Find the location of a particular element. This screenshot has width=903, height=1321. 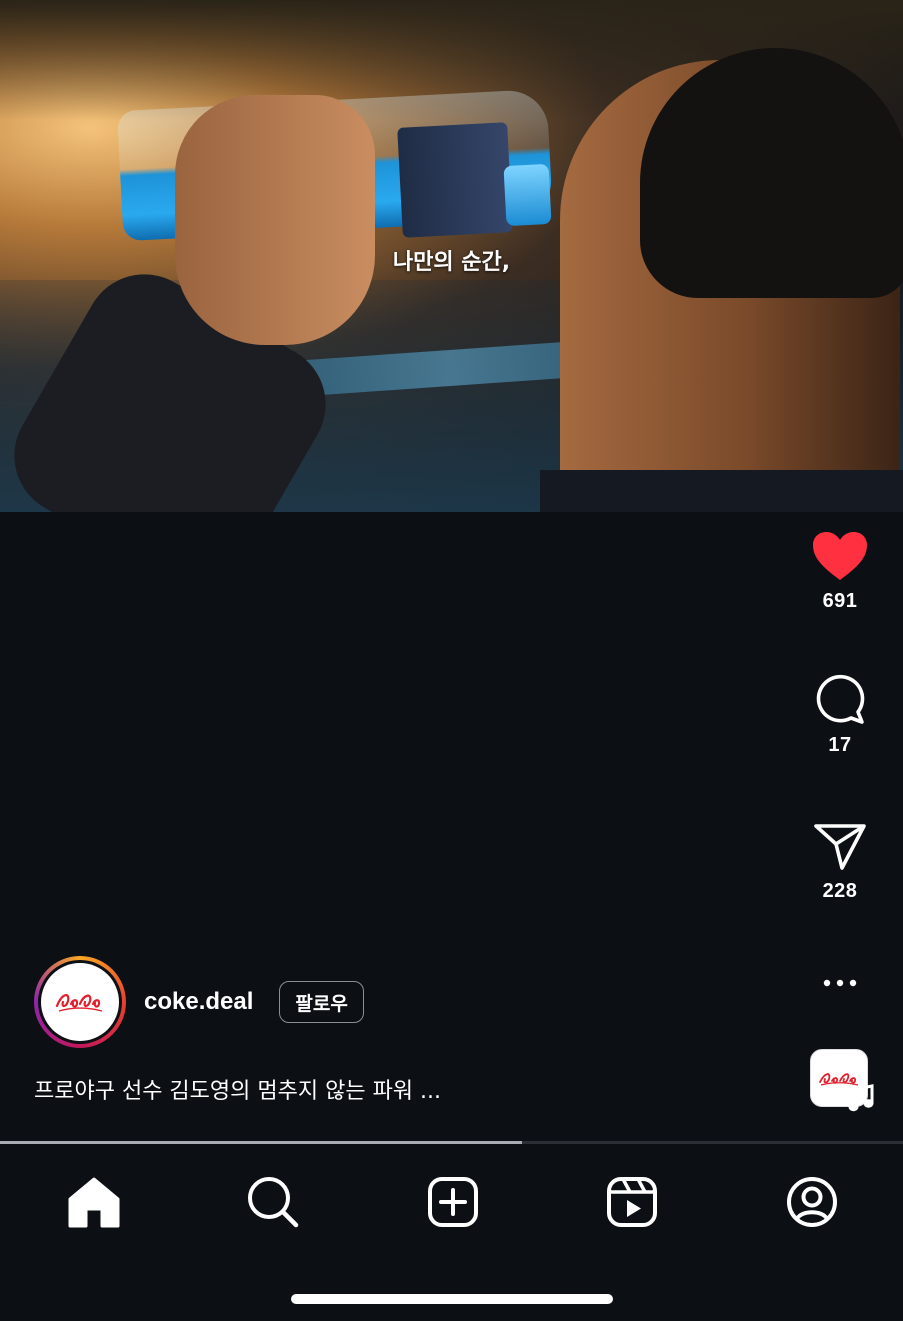

create-post-icon is located at coordinates (453, 1202).